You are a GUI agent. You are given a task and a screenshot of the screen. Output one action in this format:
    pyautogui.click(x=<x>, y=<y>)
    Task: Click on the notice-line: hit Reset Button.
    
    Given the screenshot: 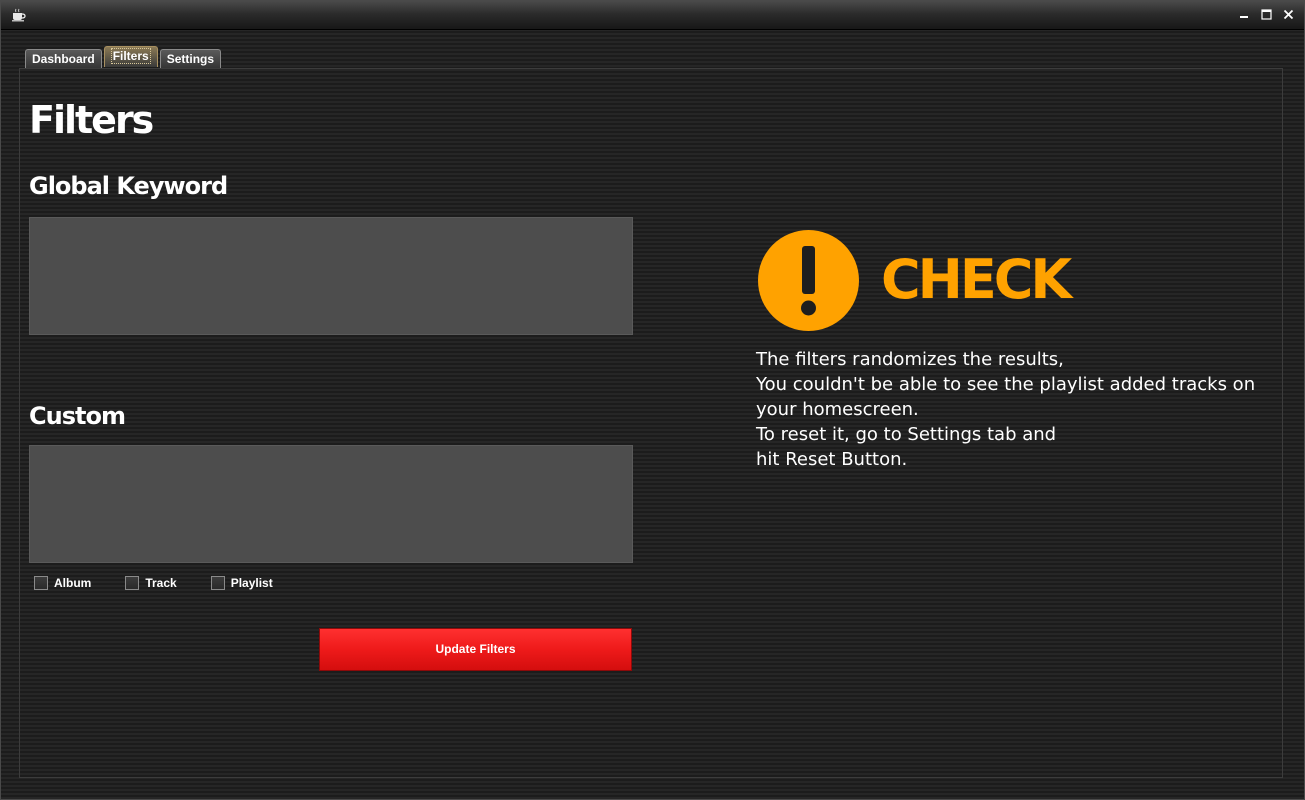 What is the action you would take?
    pyautogui.click(x=832, y=459)
    